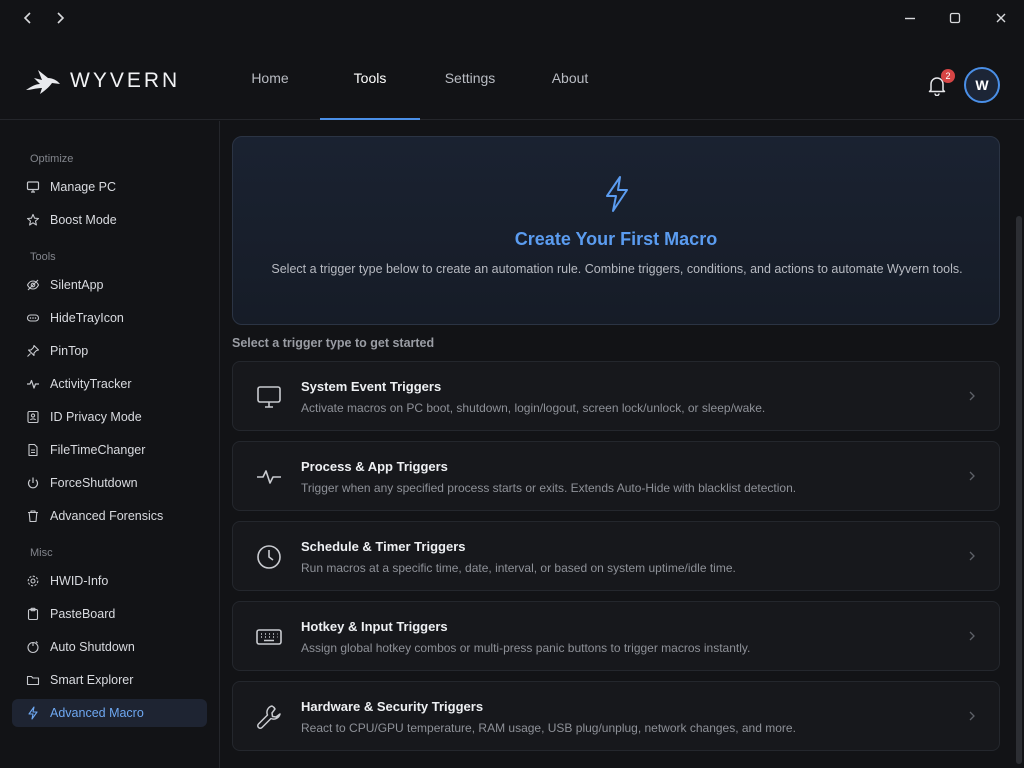 This screenshot has height=768, width=1024. I want to click on sidebar-item-hidetrayicon: HideTrayIcon, so click(109, 318).